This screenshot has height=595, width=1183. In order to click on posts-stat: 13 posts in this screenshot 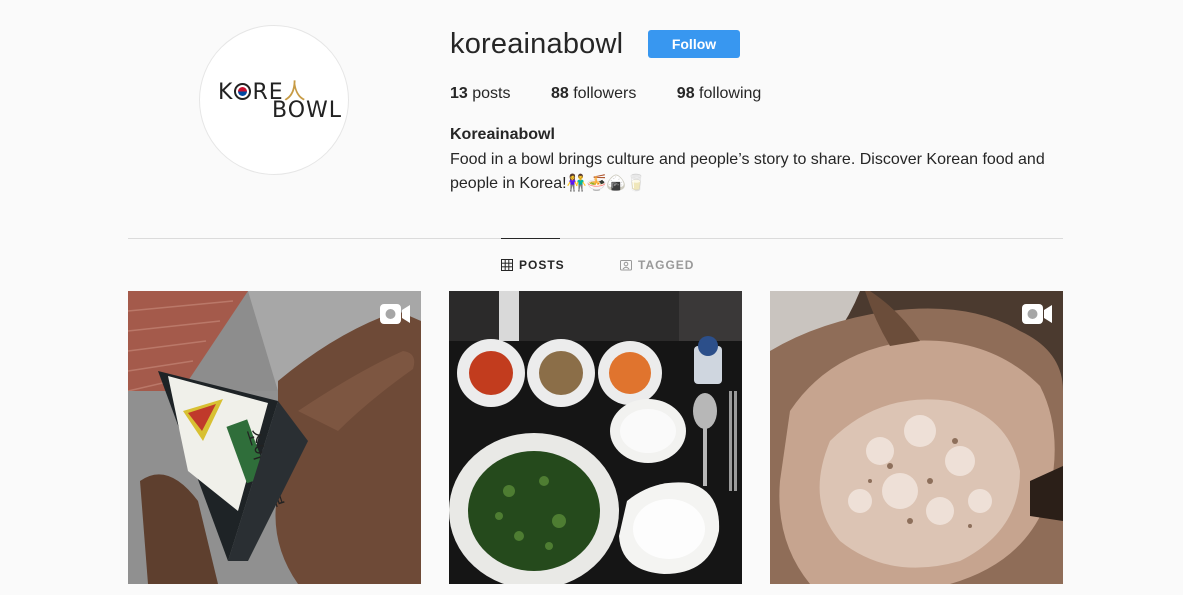, I will do `click(480, 93)`.